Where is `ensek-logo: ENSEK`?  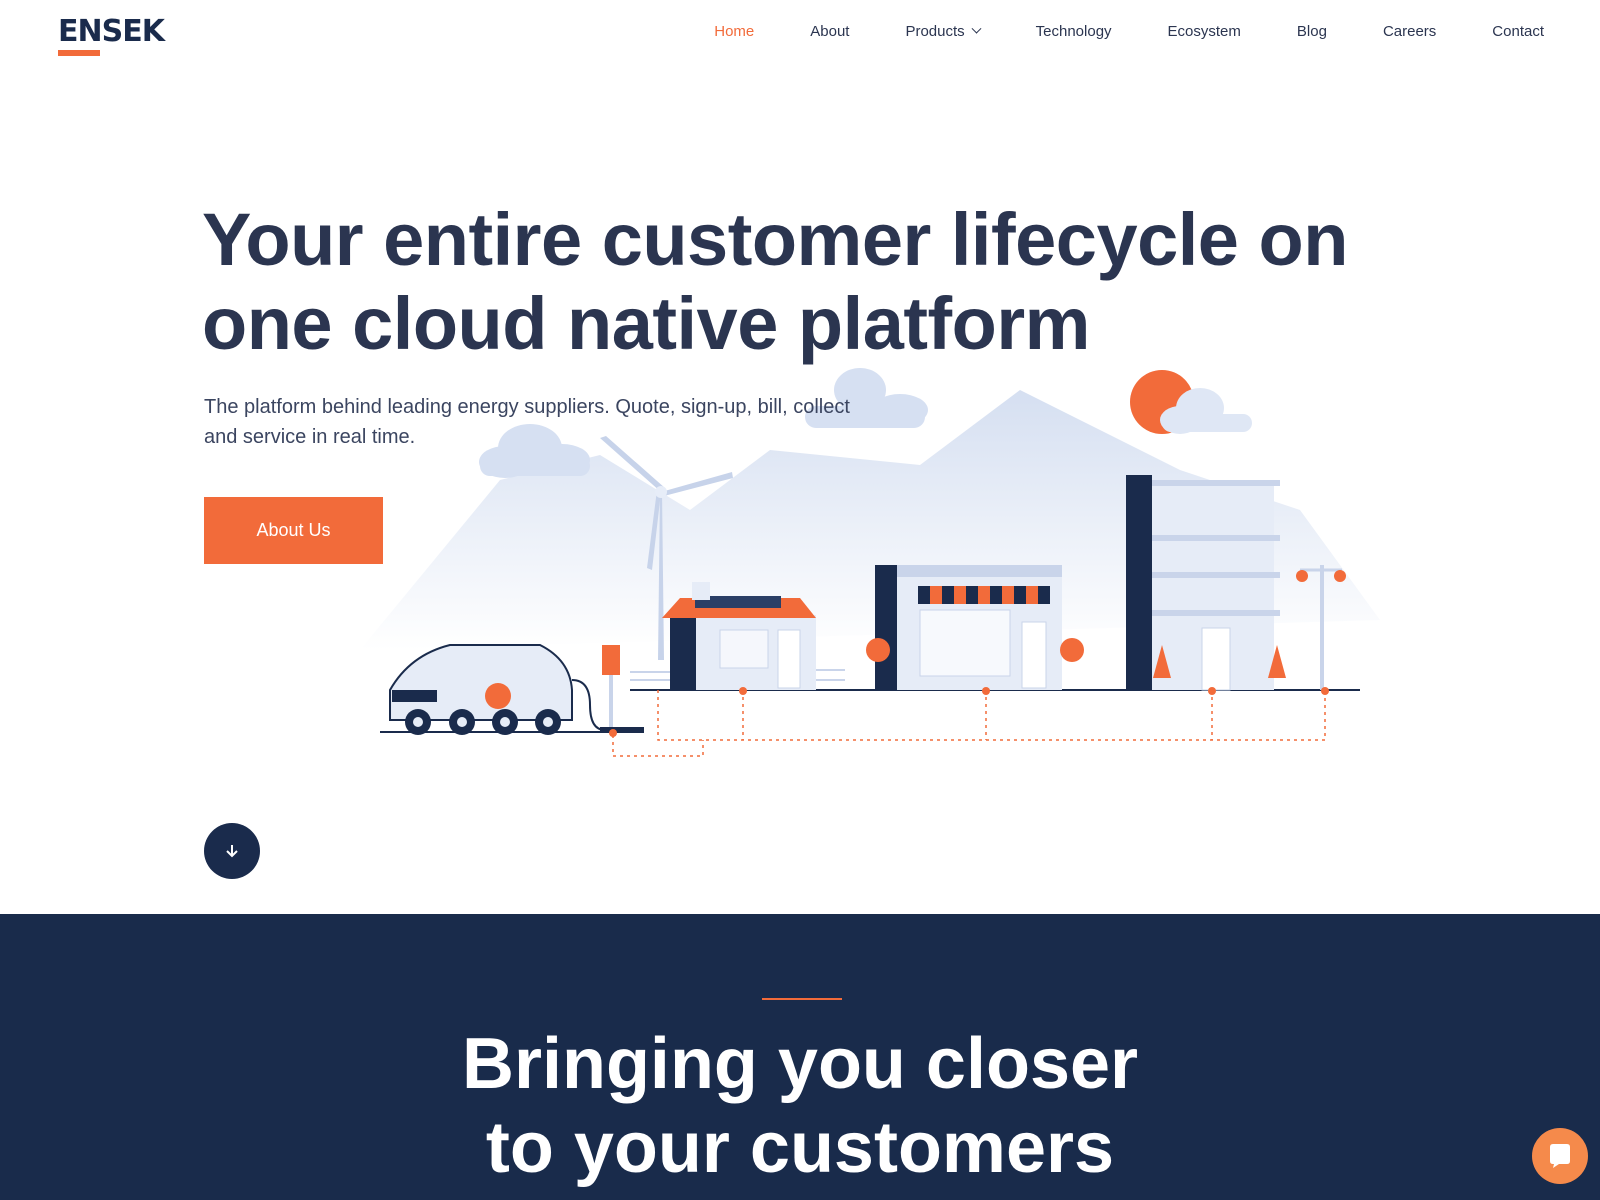 ensek-logo: ENSEK is located at coordinates (114, 37).